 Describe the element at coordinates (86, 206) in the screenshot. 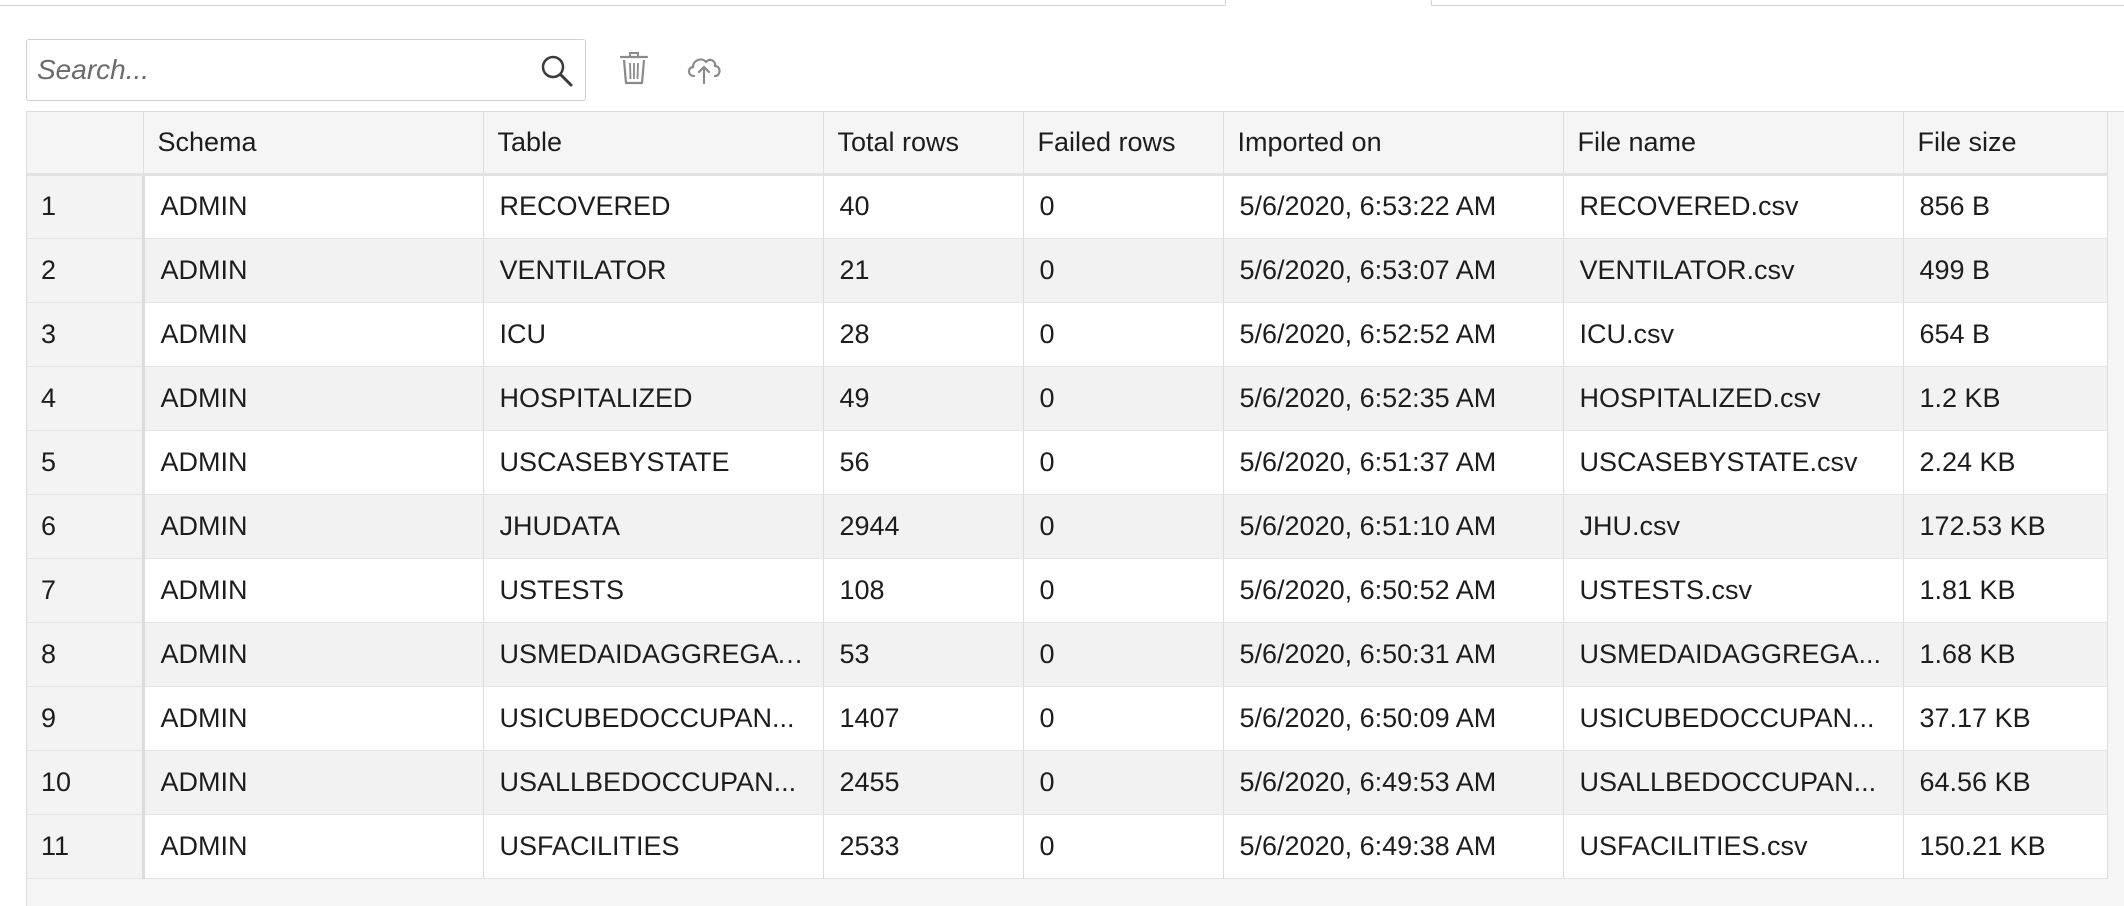

I see `row-number: 1` at that location.